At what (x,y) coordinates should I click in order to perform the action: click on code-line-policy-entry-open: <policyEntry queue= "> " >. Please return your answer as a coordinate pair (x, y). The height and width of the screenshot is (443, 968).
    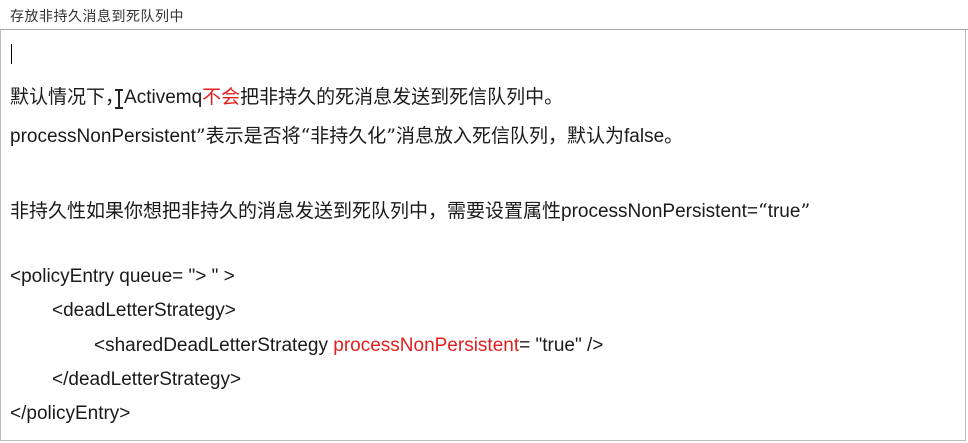
    Looking at the image, I should click on (122, 277).